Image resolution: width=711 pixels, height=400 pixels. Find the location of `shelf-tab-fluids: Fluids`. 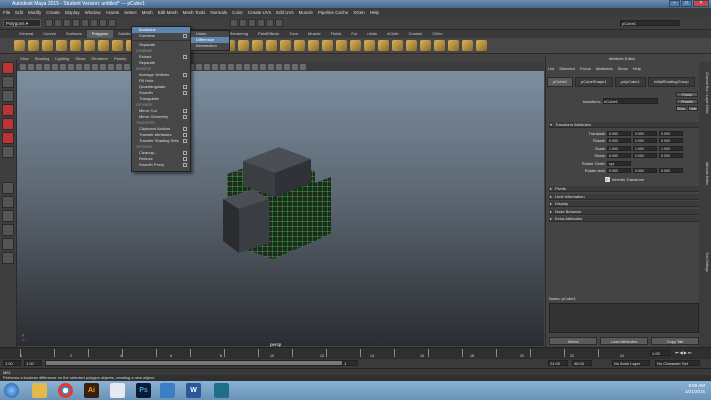

shelf-tab-fluids: Fluids is located at coordinates (336, 34).